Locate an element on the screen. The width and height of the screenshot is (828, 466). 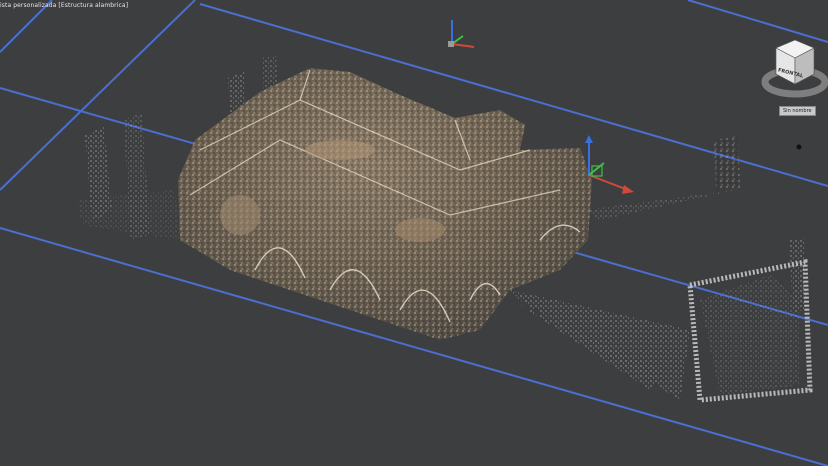
viewcube-icon: FRONTAL is located at coordinates (794, 70).